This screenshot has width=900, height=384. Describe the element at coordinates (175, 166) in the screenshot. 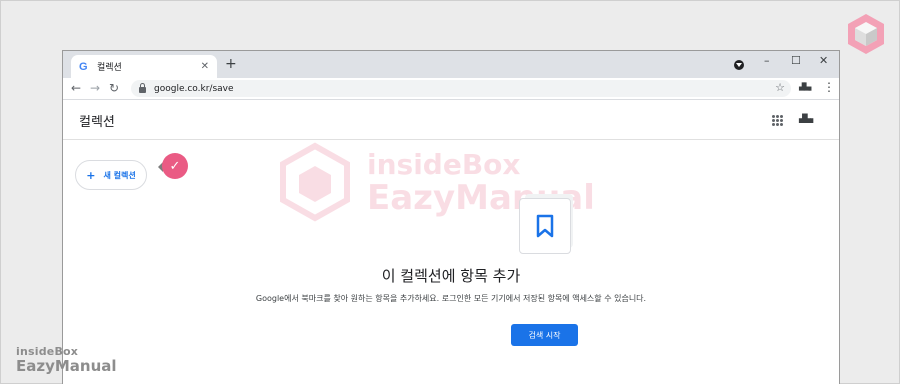

I see `check-badge-icon: ✓` at that location.